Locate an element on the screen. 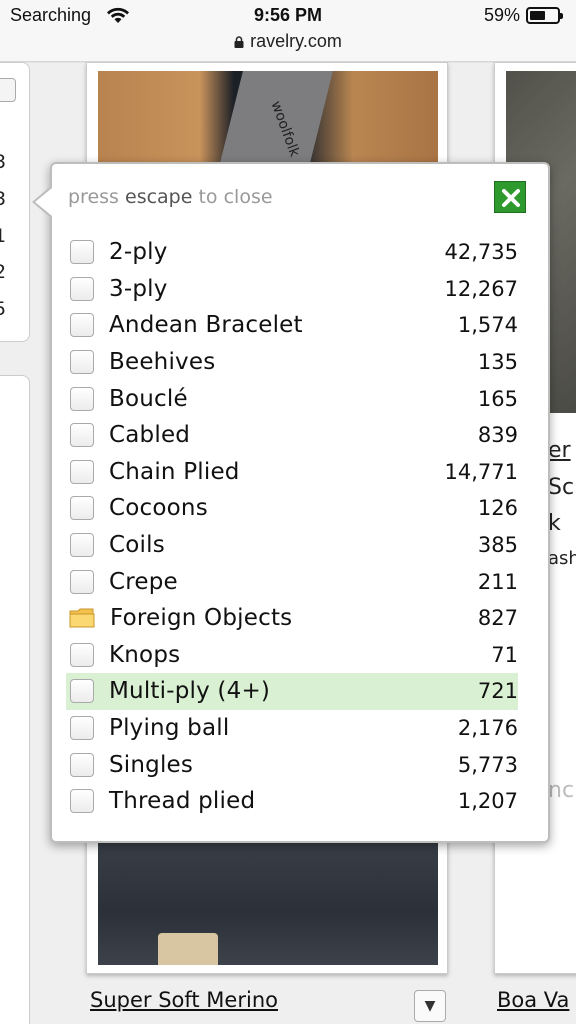 This screenshot has width=576, height=1024. address-bar: ravelry.com is located at coordinates (288, 41).